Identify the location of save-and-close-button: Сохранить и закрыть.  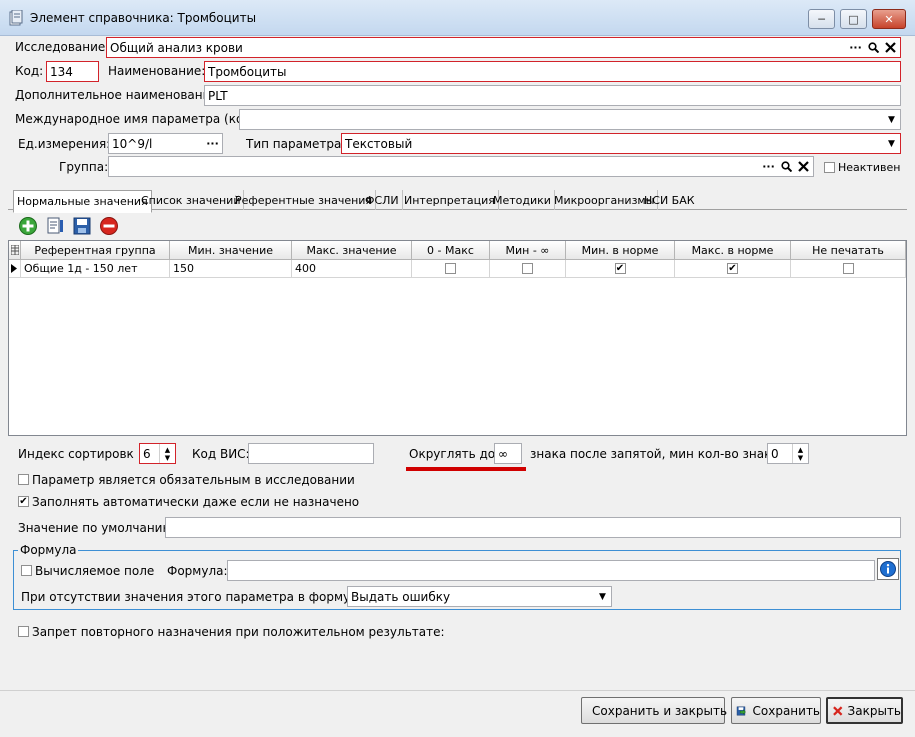
(654, 710).